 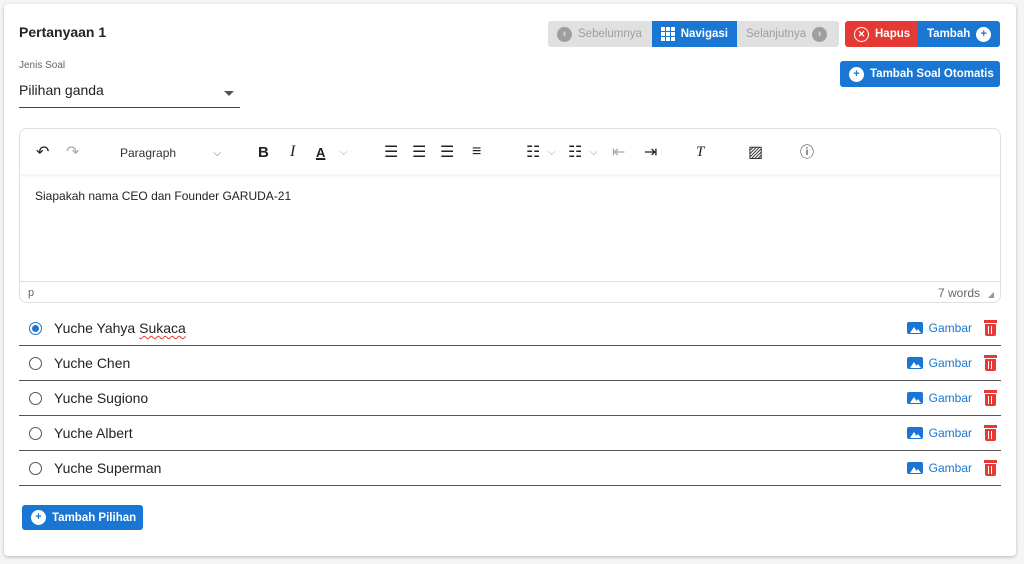 I want to click on answer-option: Yuche Yahya Sukaca Gambar, so click(x=510, y=328).